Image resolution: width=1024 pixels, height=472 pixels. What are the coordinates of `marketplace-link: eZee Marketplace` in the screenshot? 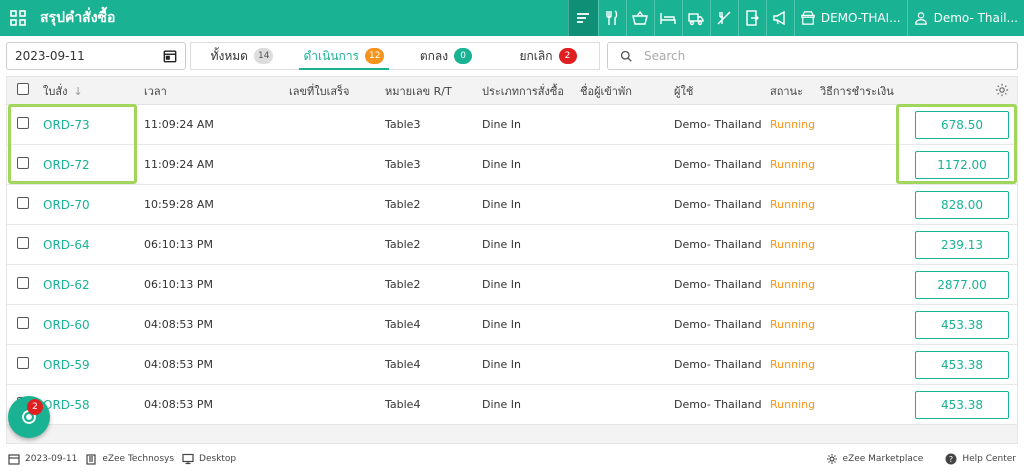 It's located at (874, 459).